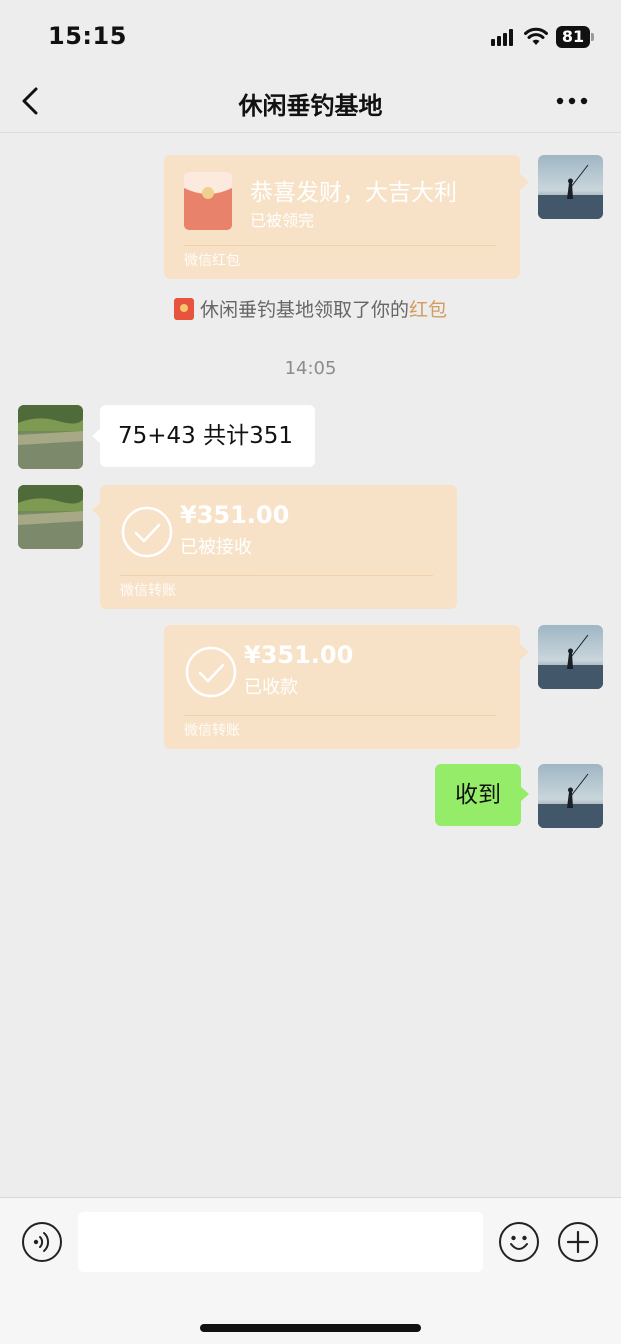  I want to click on cellular-signal-icon, so click(504, 37).